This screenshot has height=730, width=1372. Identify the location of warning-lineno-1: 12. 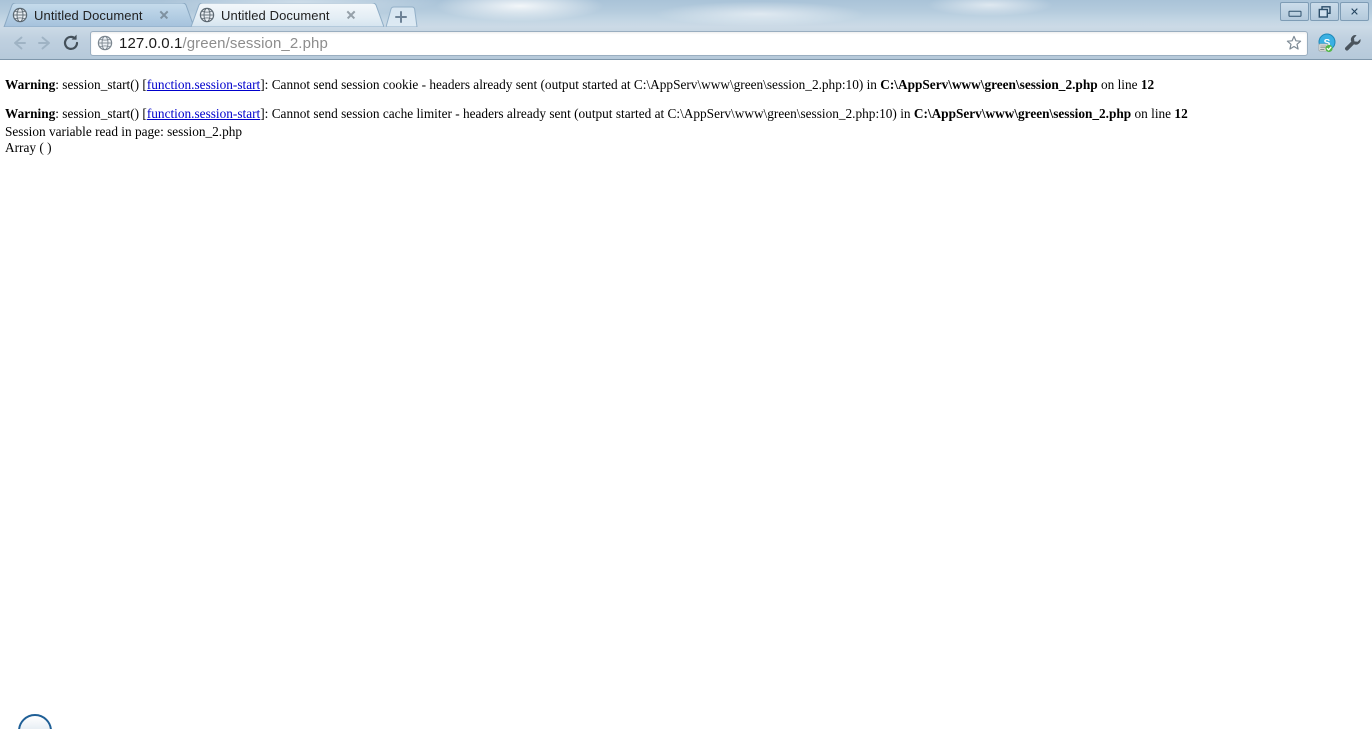
(1147, 84).